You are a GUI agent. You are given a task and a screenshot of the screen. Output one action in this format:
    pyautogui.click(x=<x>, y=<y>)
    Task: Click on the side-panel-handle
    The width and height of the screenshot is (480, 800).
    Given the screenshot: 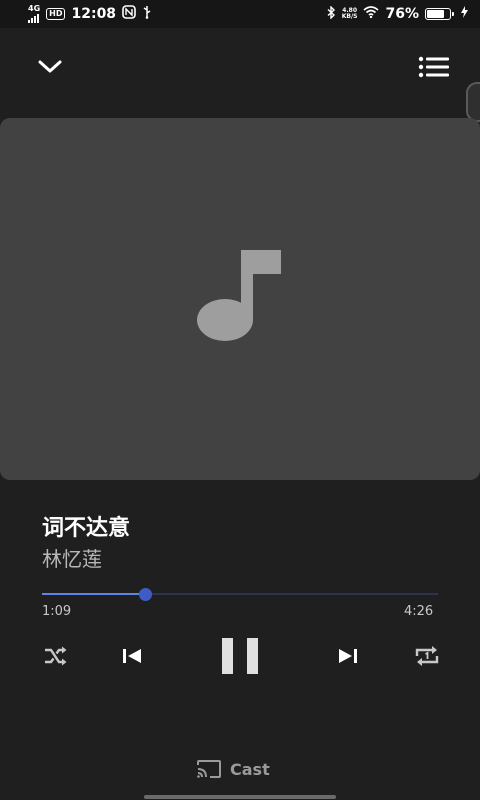 What is the action you would take?
    pyautogui.click(x=473, y=102)
    